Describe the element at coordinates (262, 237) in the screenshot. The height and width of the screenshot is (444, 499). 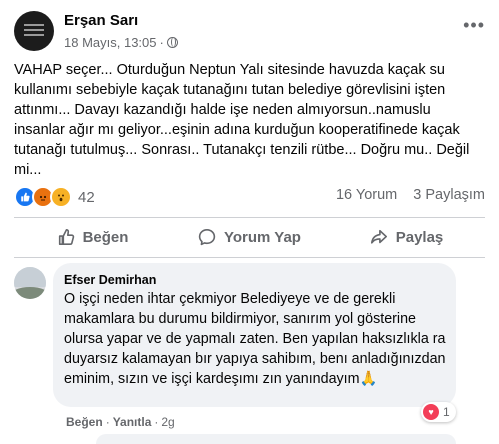
I see `comment-button-label: Yorum Yap` at that location.